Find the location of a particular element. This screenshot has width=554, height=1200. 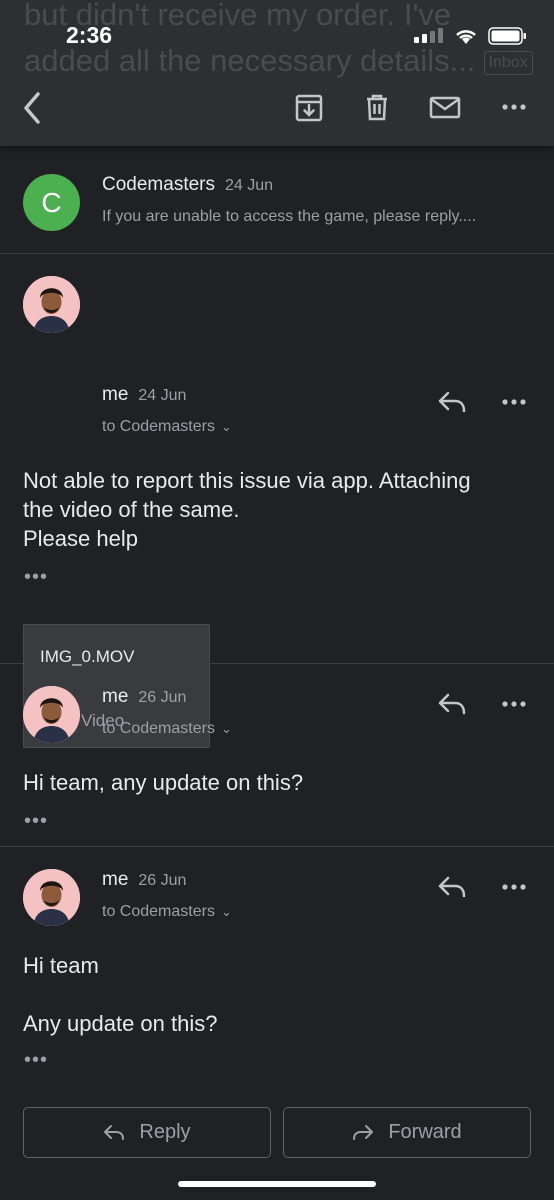

home-indicator is located at coordinates (277, 1184).